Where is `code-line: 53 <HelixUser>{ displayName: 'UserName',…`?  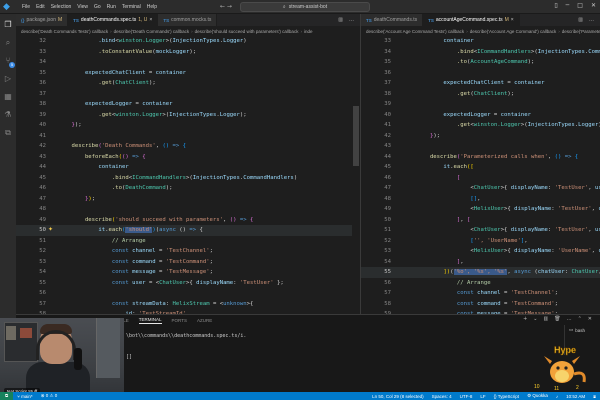
code-line: 53 <HelixUser>{ displayName: 'UserName',… is located at coordinates (480, 251).